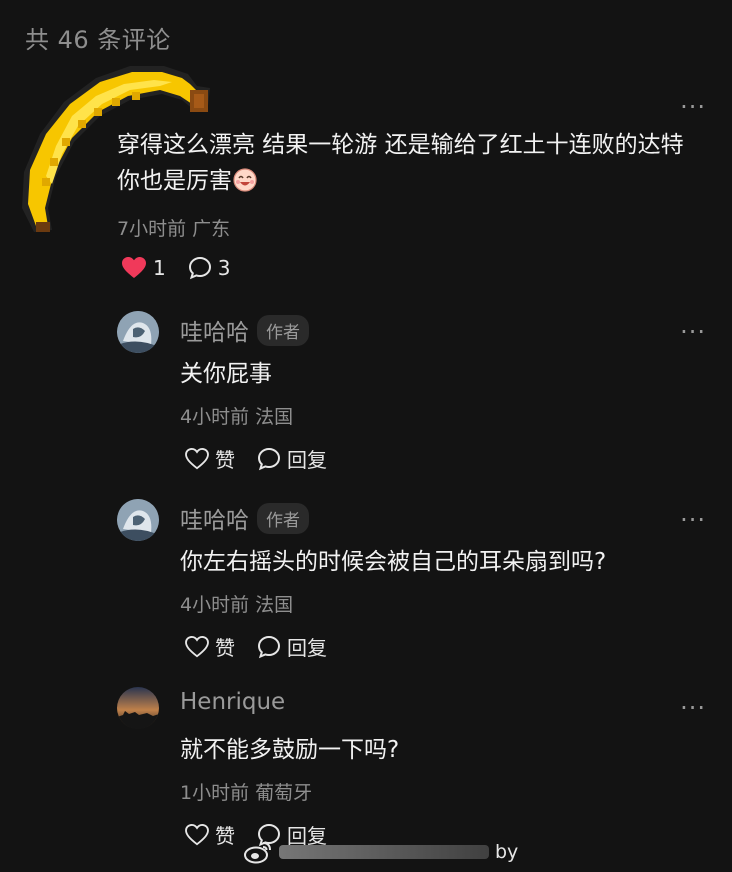 This screenshot has width=732, height=872. What do you see at coordinates (174, 229) in the screenshot?
I see `main-comment-meta: 7小时前 广东` at bounding box center [174, 229].